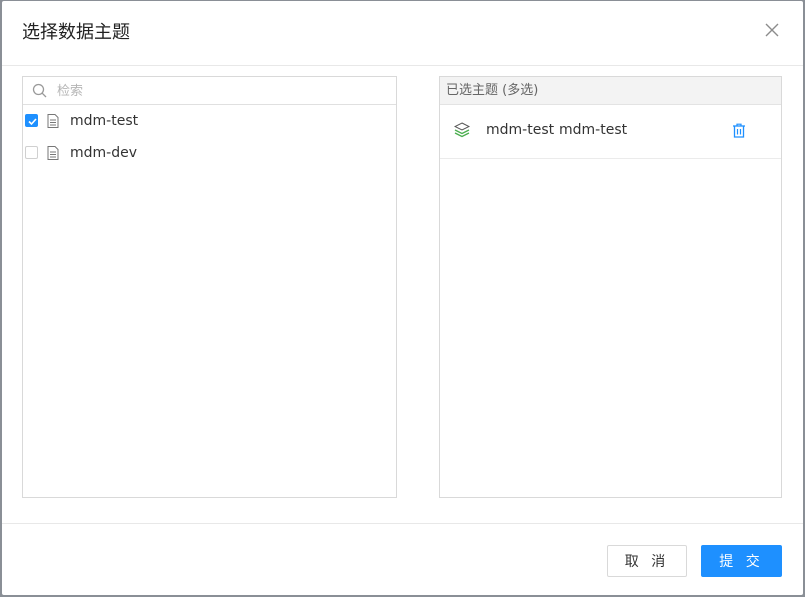  What do you see at coordinates (520, 130) in the screenshot?
I see `selected-item-name: mdm-test` at bounding box center [520, 130].